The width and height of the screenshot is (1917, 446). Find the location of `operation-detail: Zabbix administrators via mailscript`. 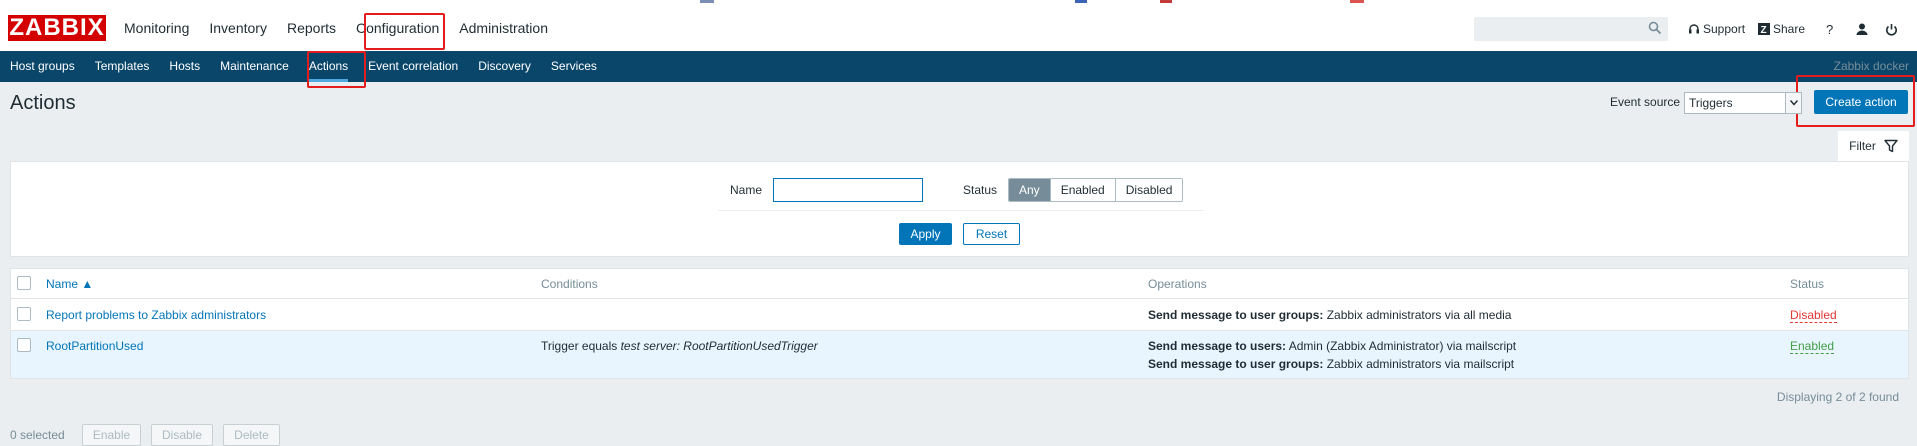

operation-detail: Zabbix administrators via mailscript is located at coordinates (1419, 364).